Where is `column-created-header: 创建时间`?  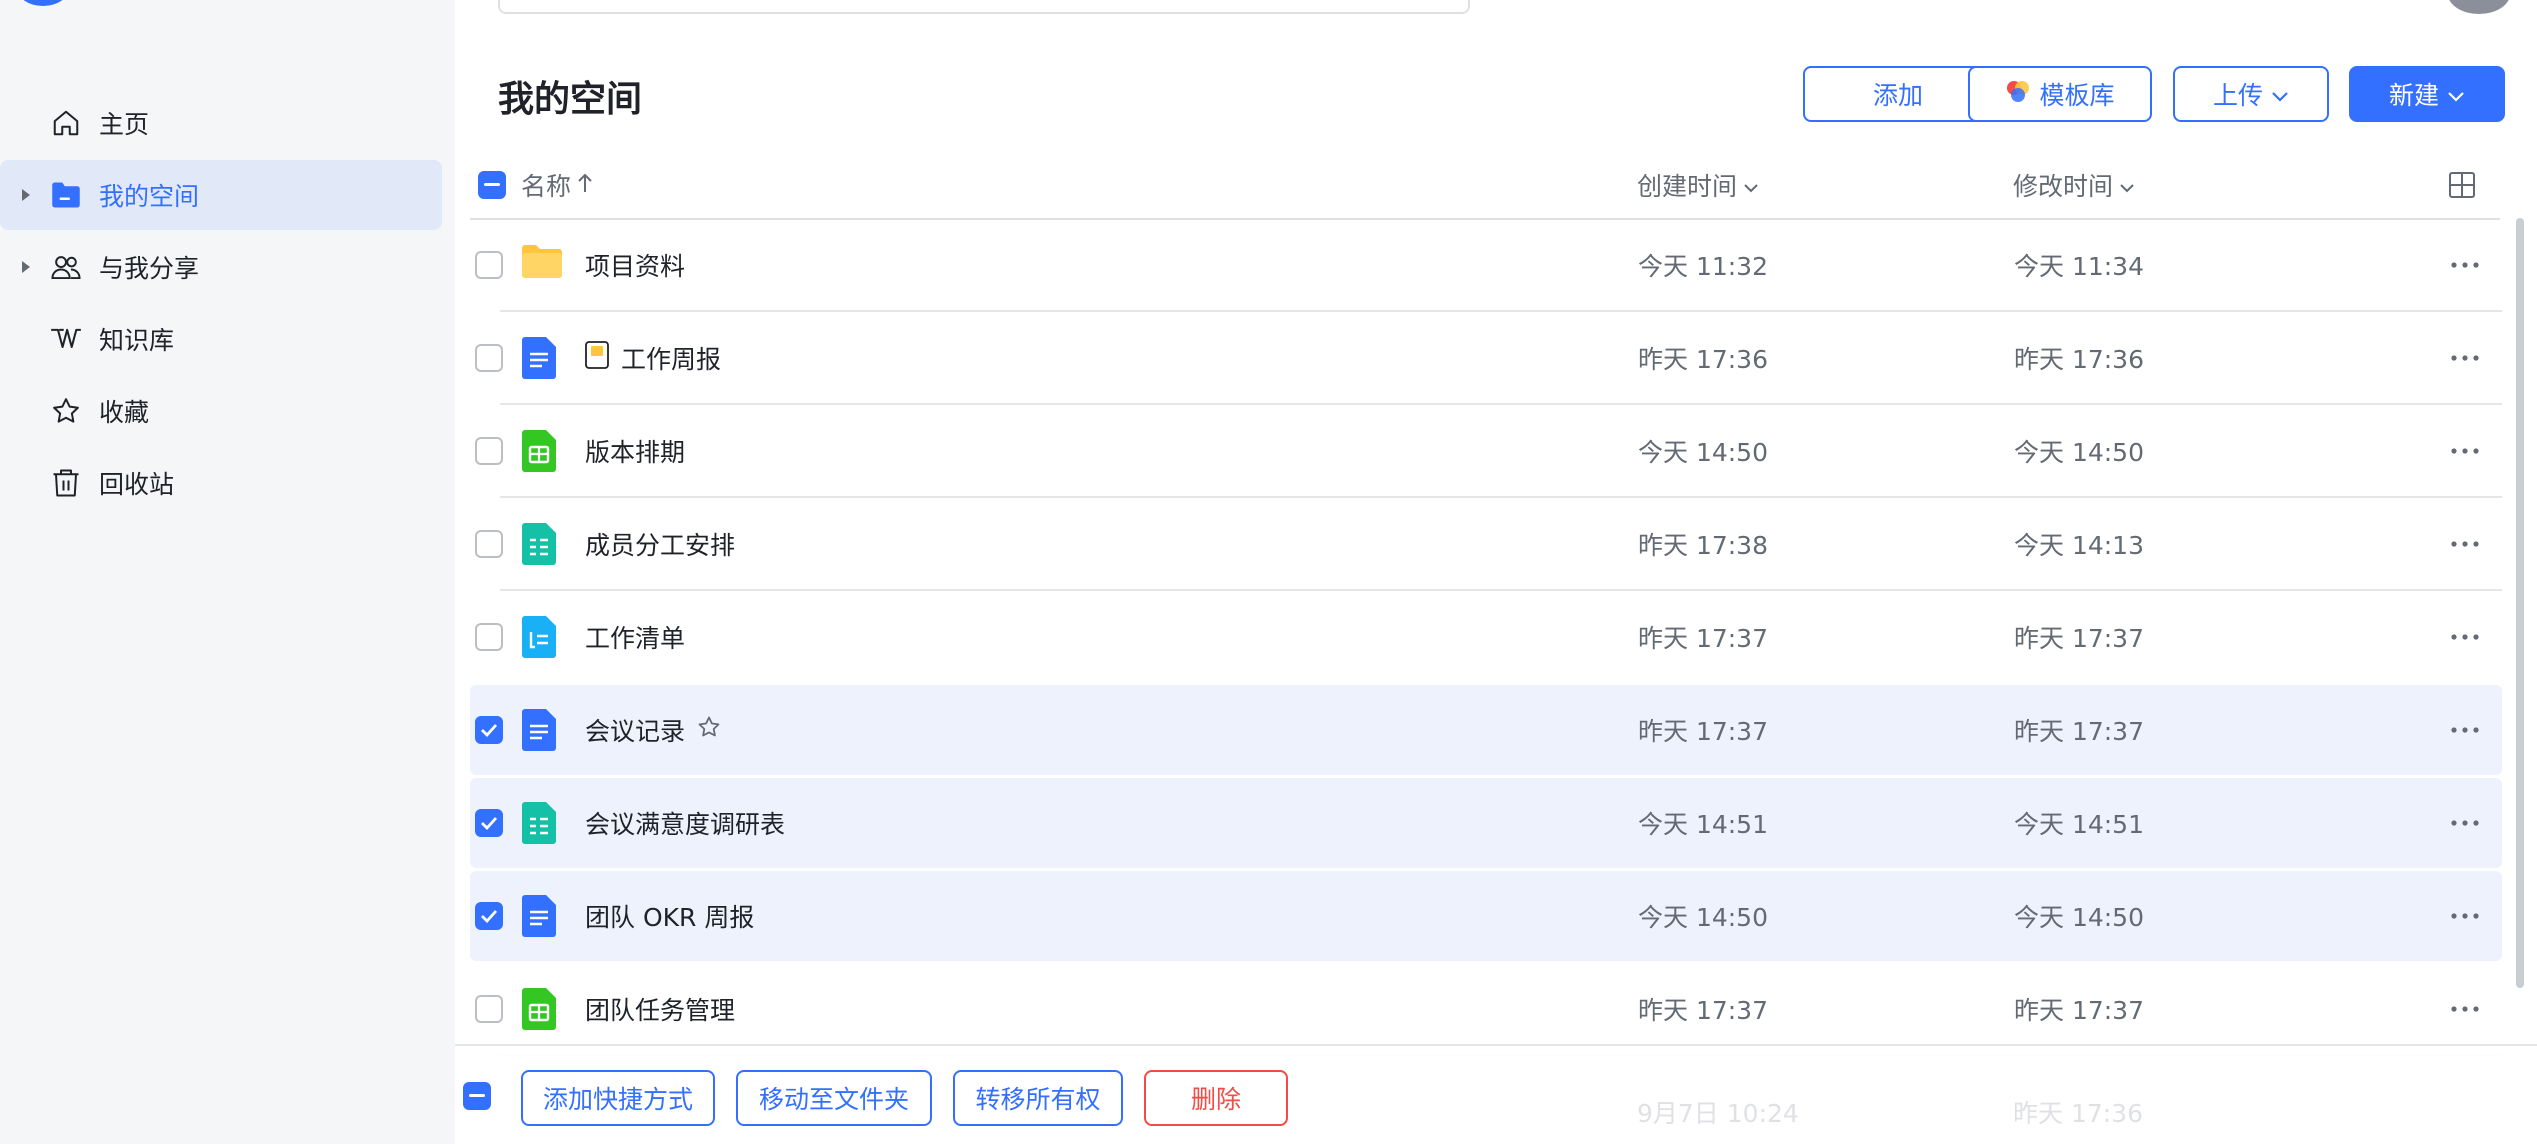
column-created-header: 创建时间 is located at coordinates (1698, 185).